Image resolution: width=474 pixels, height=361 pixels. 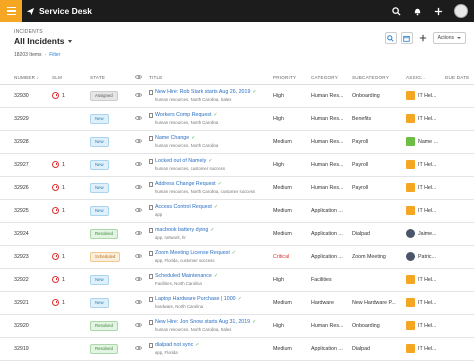 What do you see at coordinates (59, 11) in the screenshot?
I see `app-brand: Service Desk` at bounding box center [59, 11].